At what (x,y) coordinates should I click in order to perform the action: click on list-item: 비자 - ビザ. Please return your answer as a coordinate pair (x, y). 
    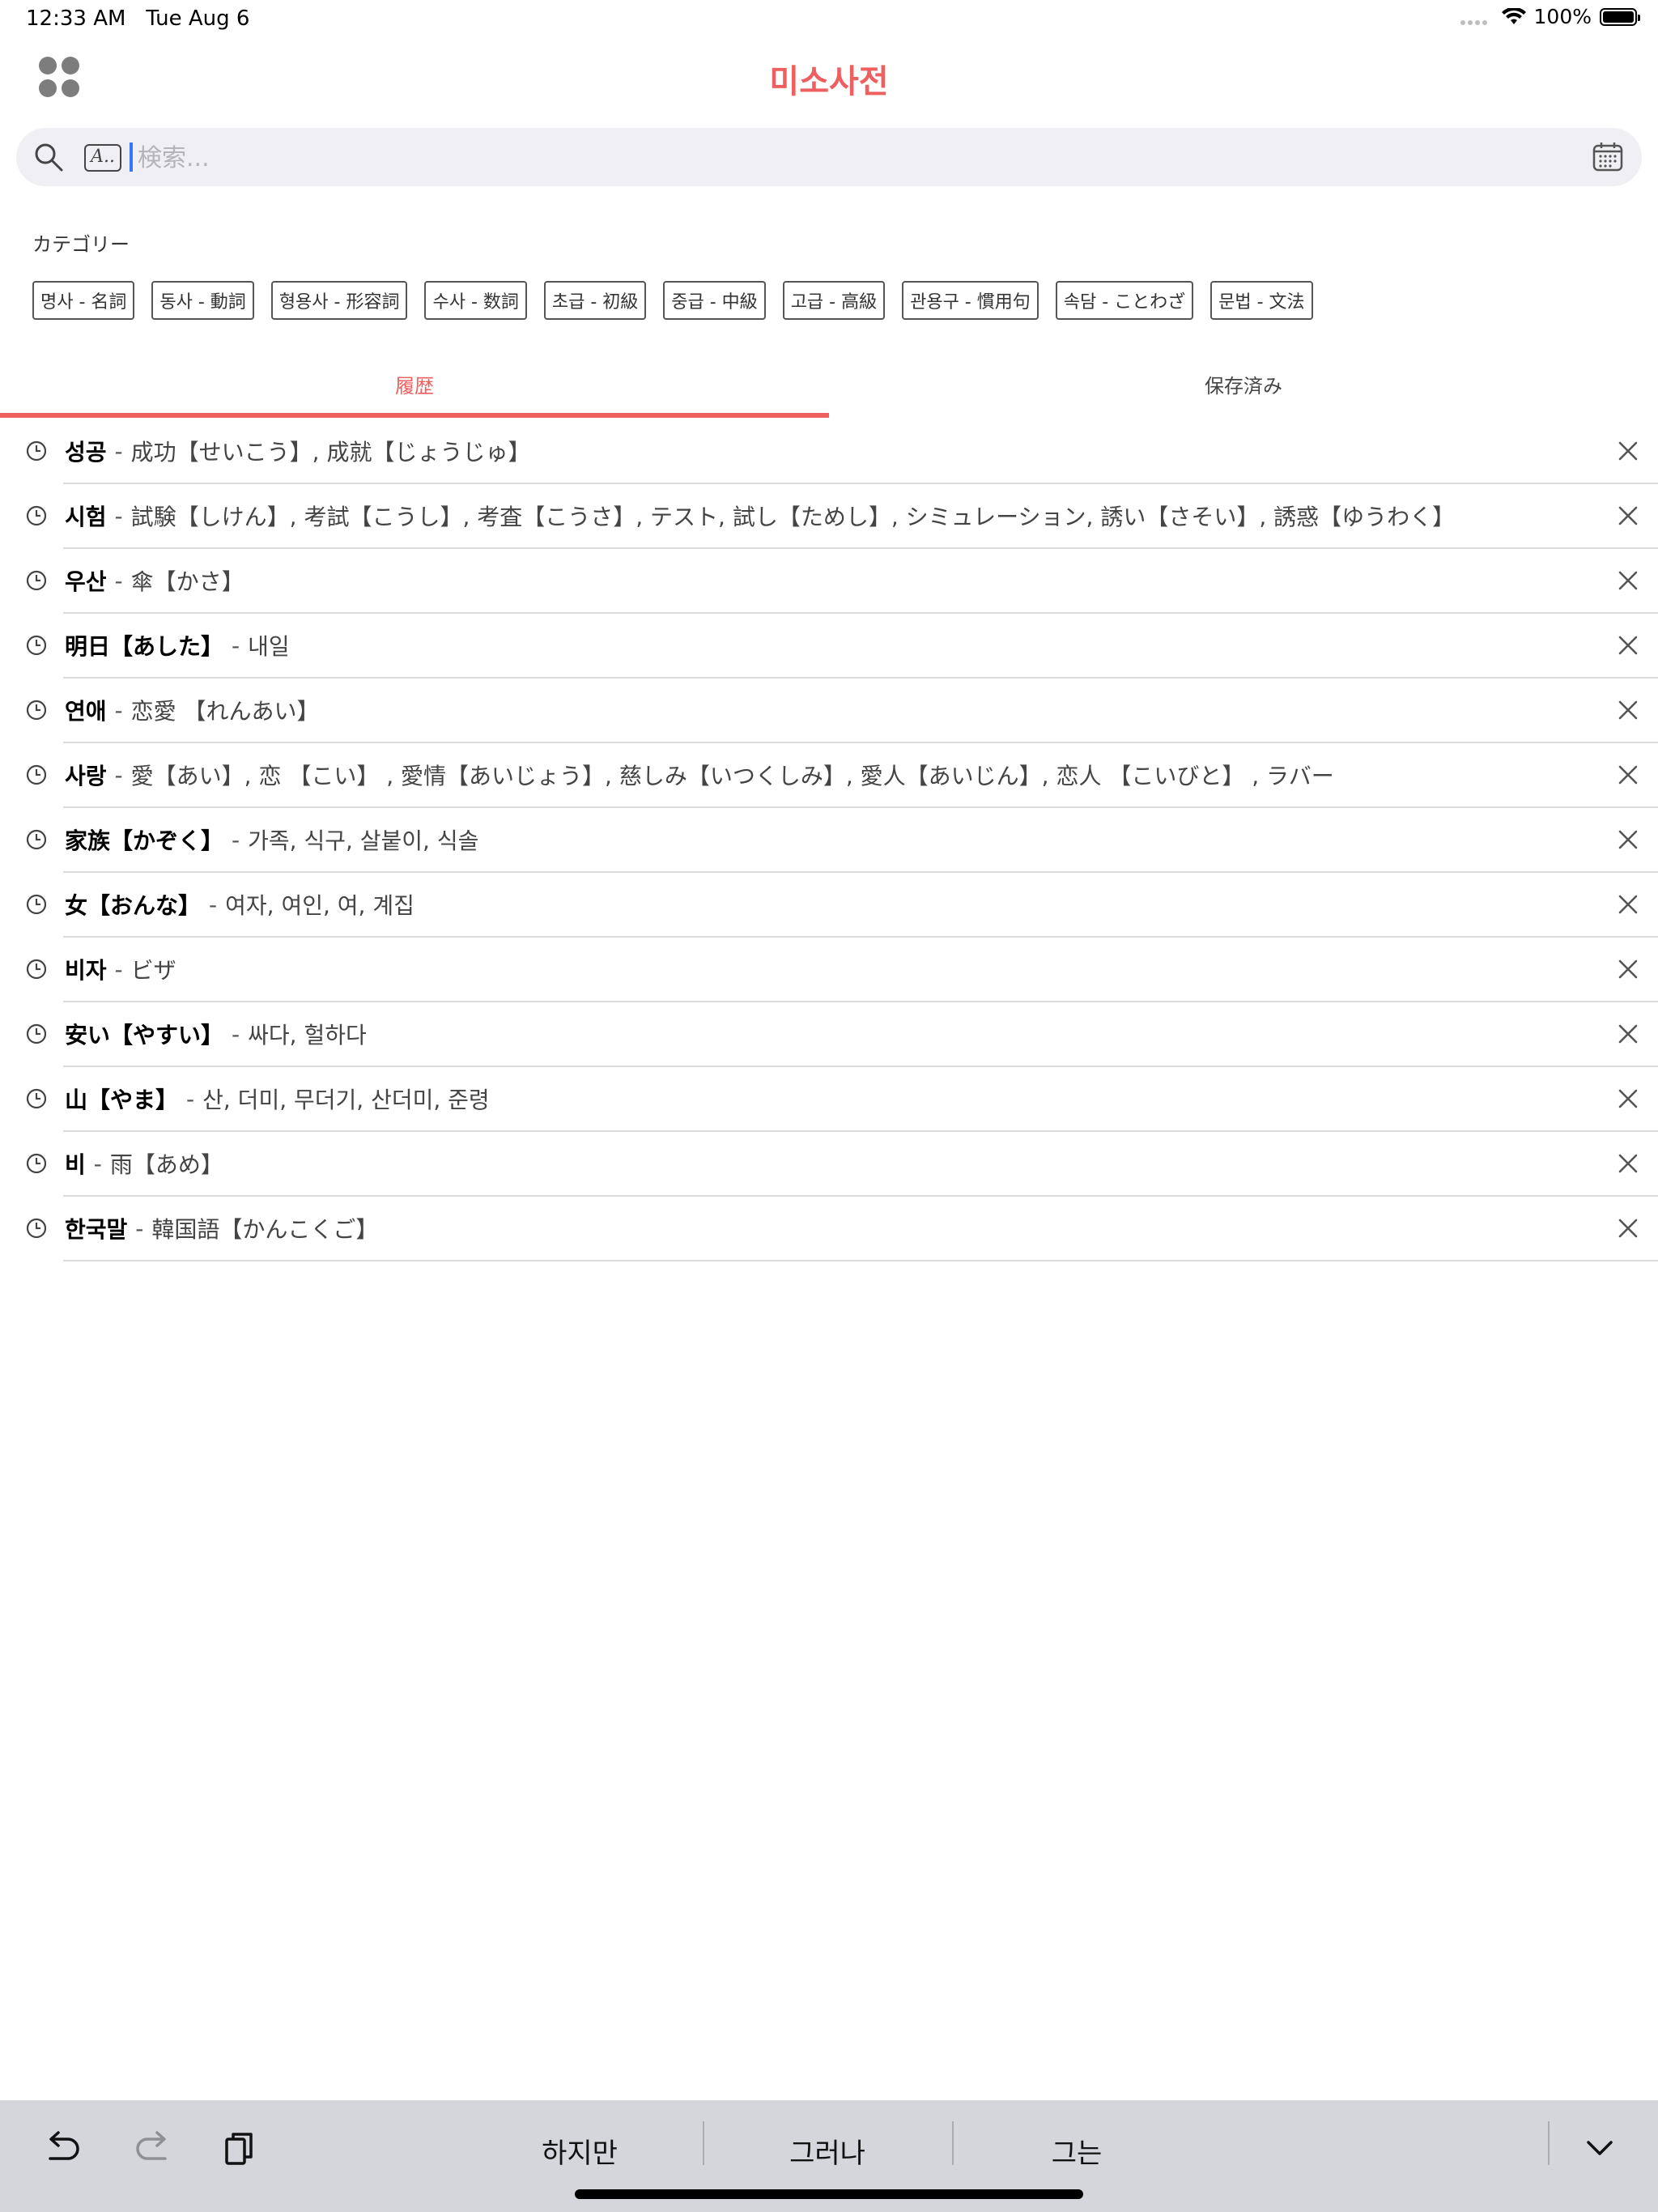
    Looking at the image, I should click on (829, 970).